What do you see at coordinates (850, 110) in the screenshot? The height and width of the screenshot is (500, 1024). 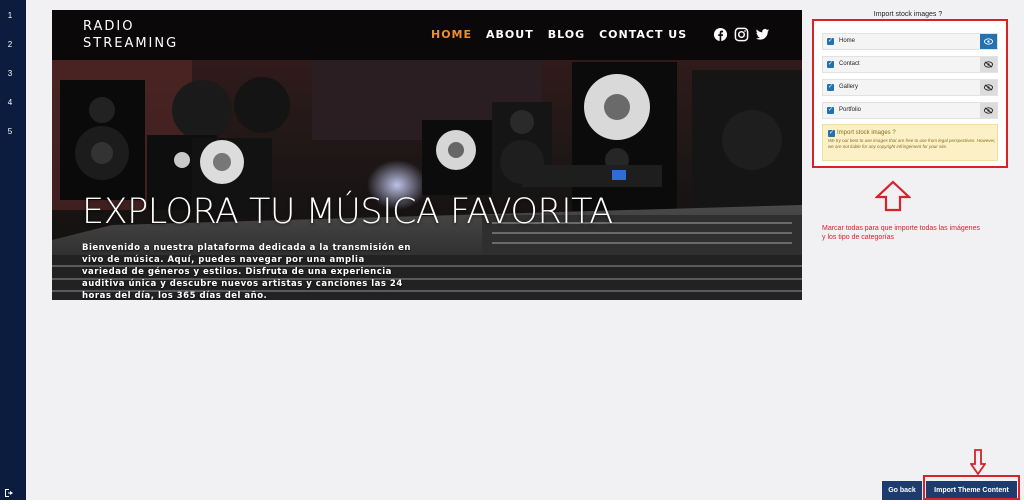 I see `page-option-label: Portfolio` at bounding box center [850, 110].